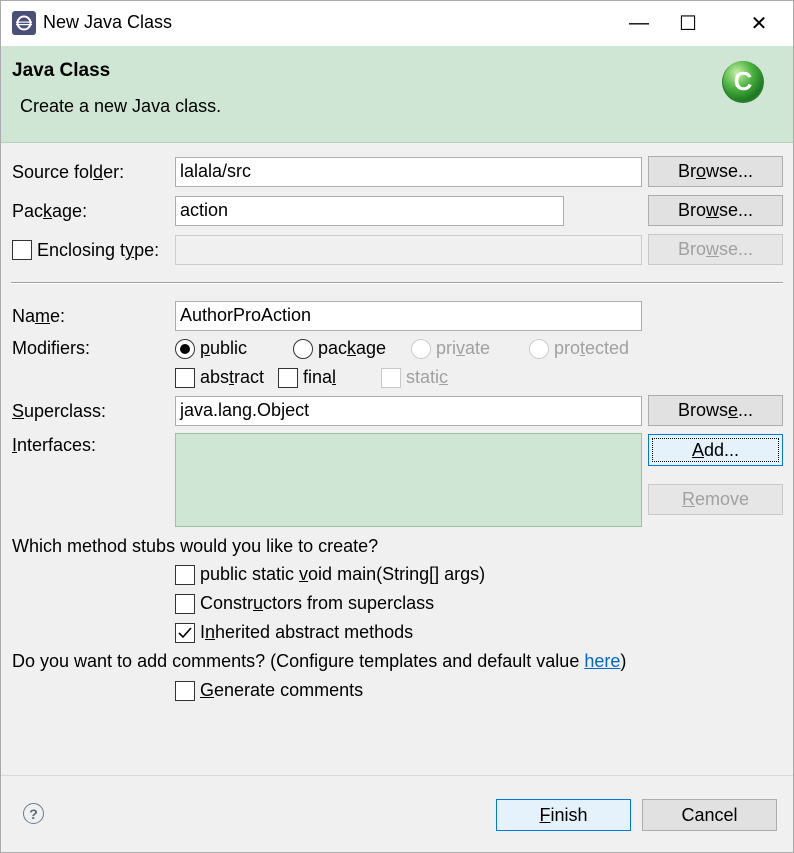 This screenshot has height=853, width=794. What do you see at coordinates (602, 661) in the screenshot?
I see `configure-templates-link: here` at bounding box center [602, 661].